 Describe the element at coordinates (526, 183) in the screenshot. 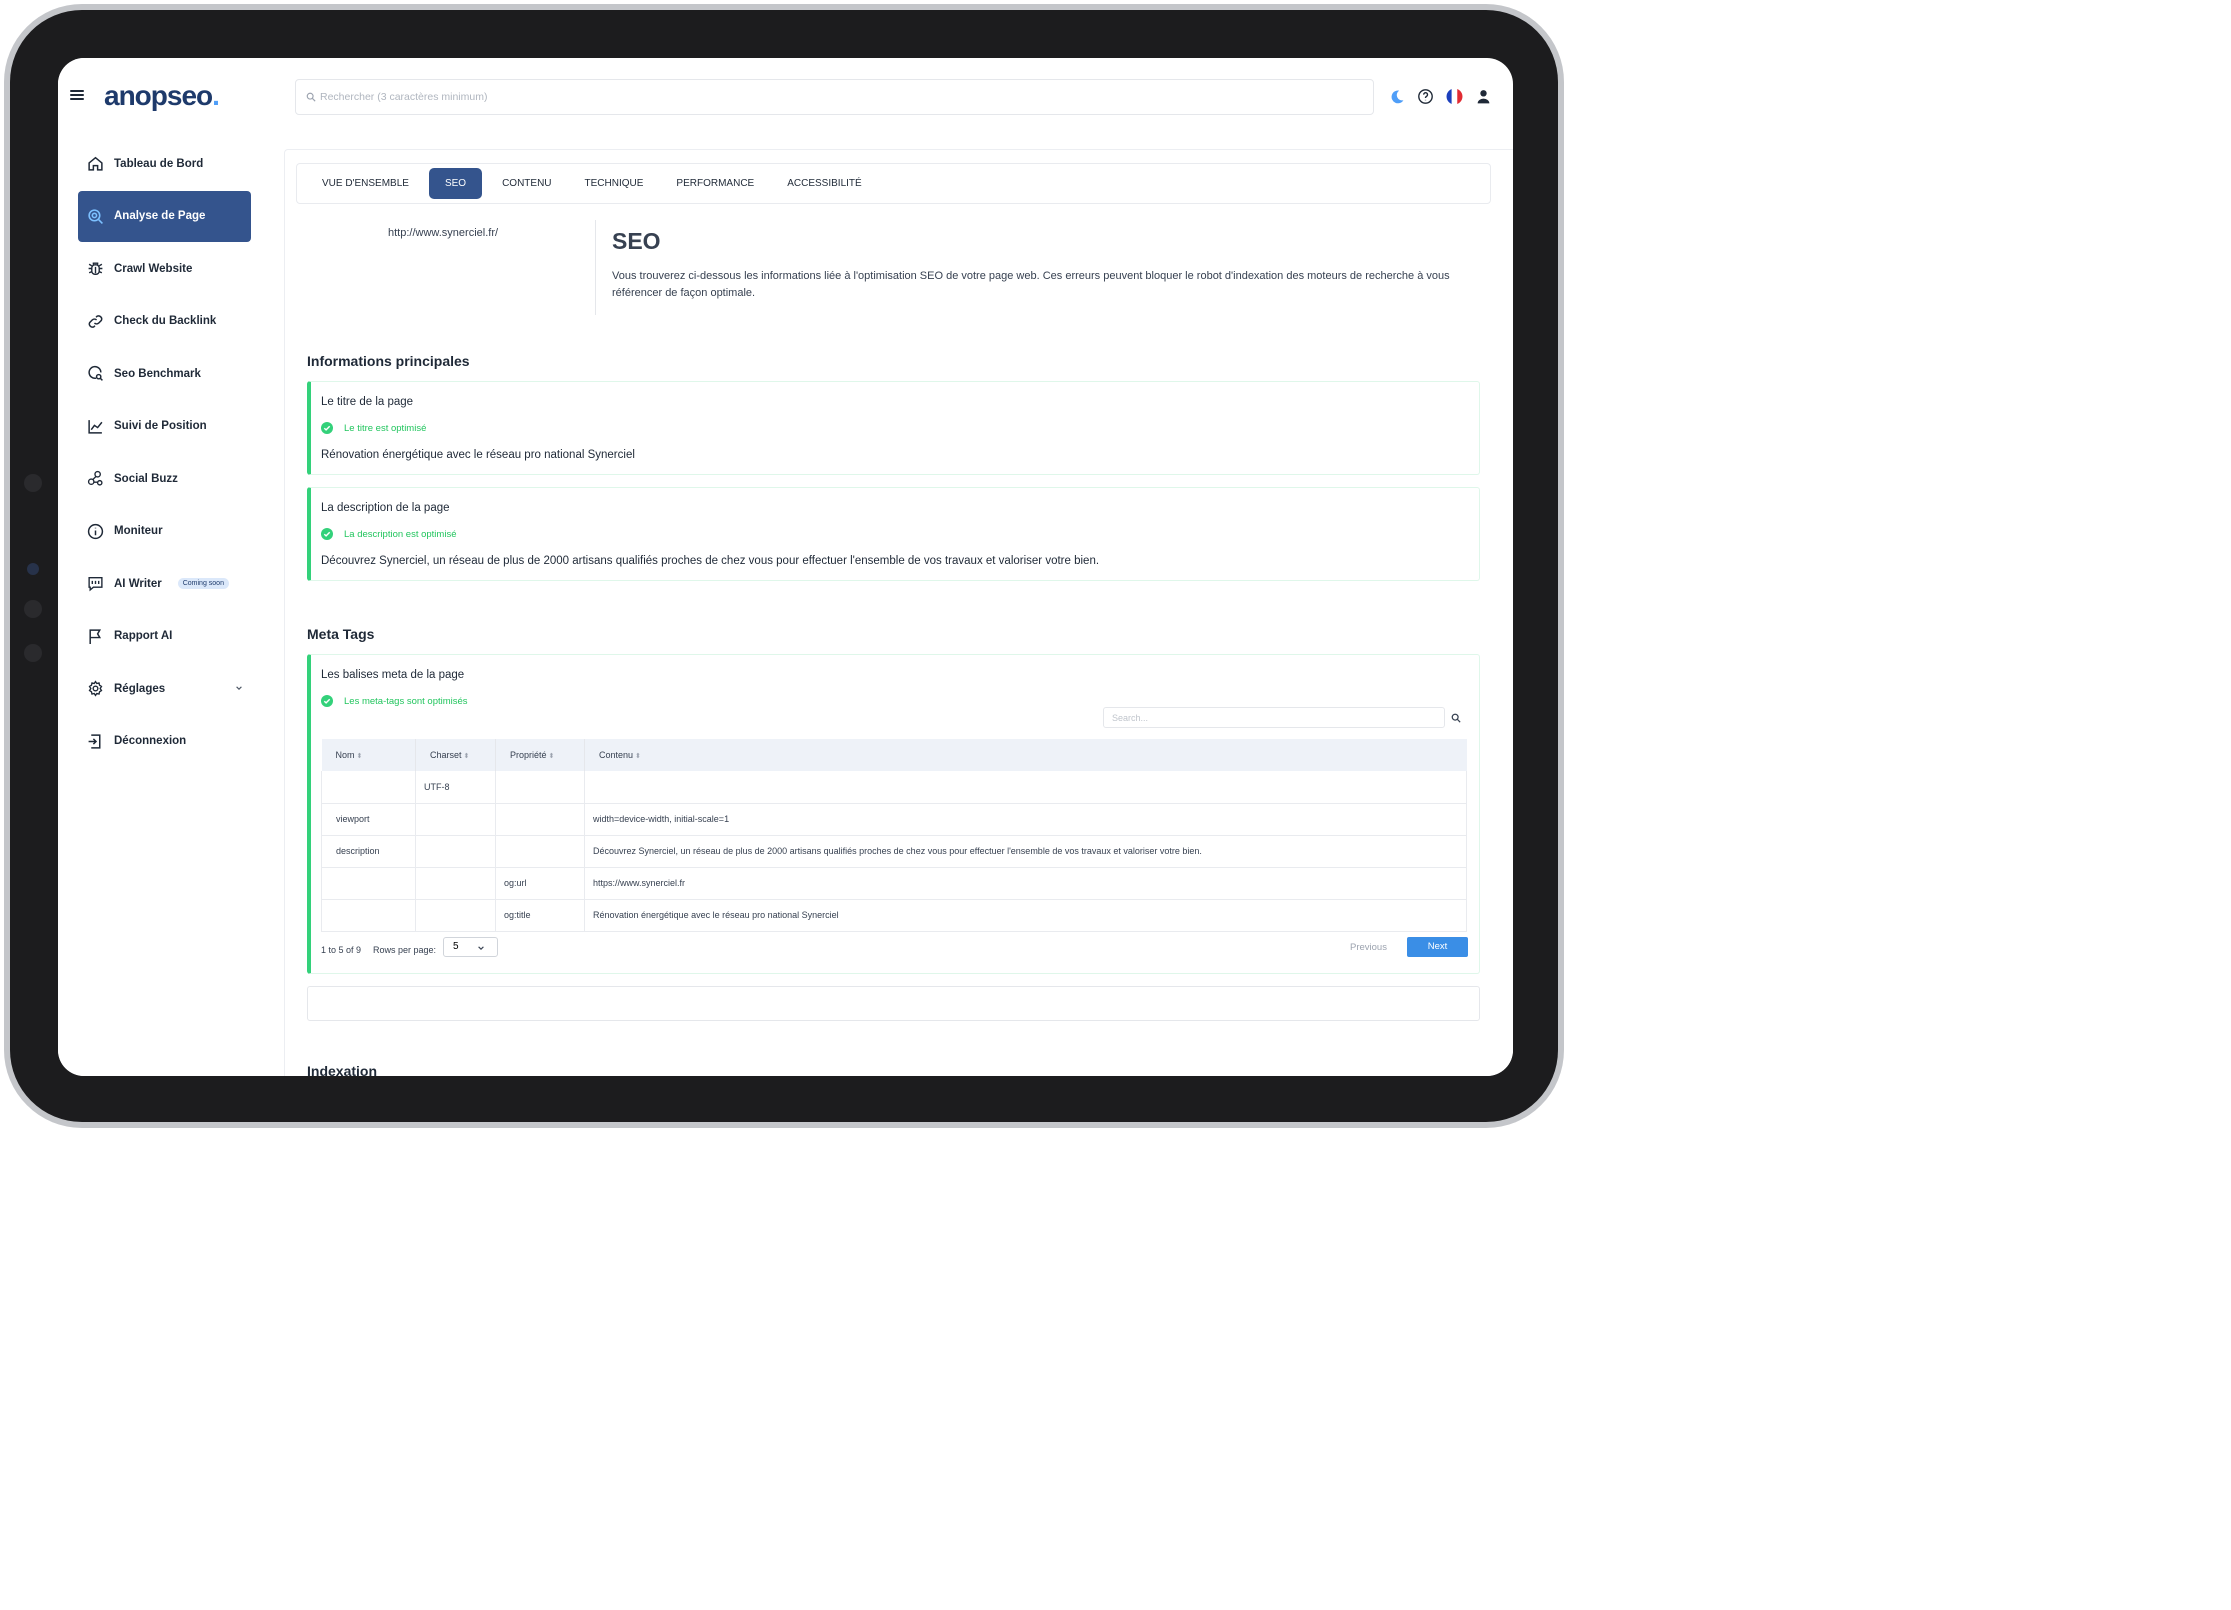

I see `tab-contenu: CONTENU` at that location.